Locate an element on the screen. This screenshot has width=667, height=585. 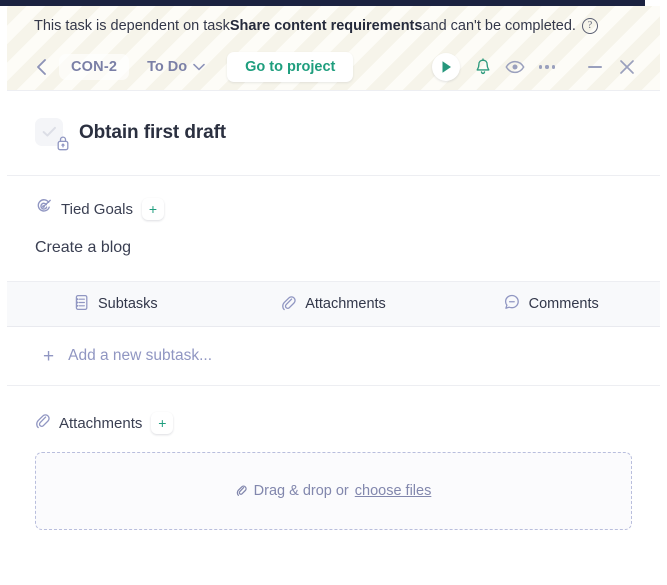
task-key-badge: CON-2 is located at coordinates (94, 67).